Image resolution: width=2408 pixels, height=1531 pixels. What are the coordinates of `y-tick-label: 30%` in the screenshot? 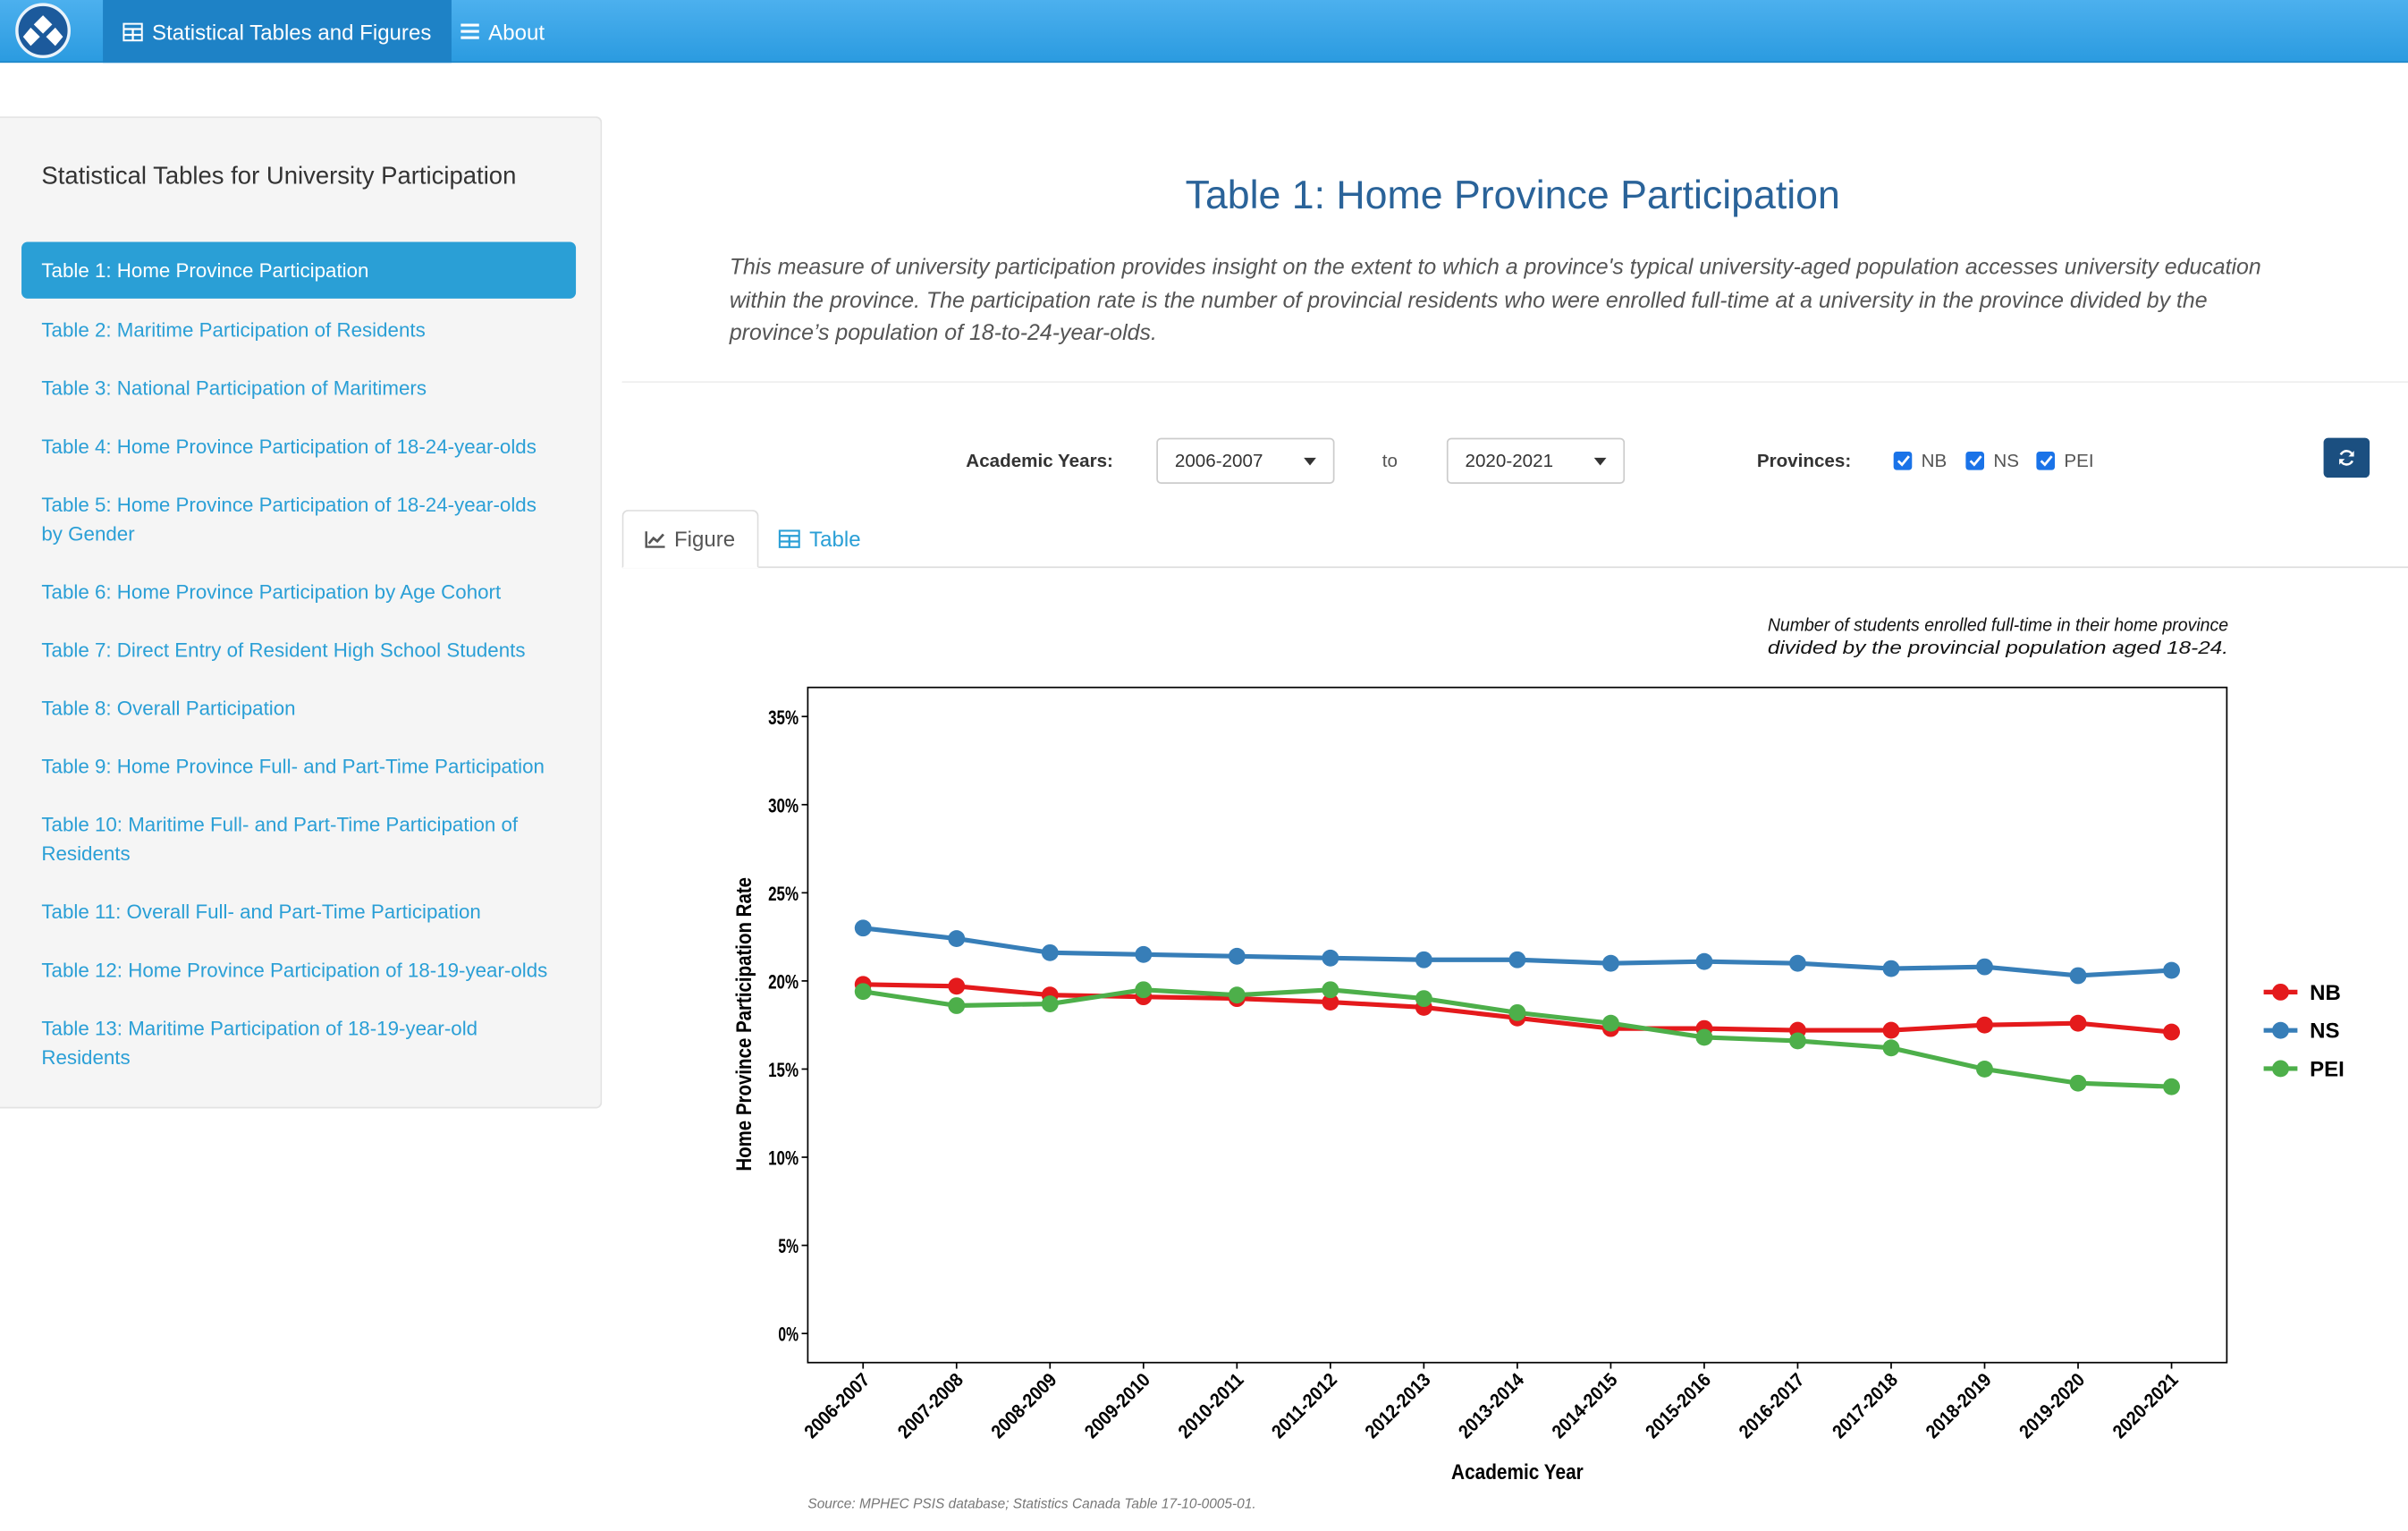 It's located at (783, 805).